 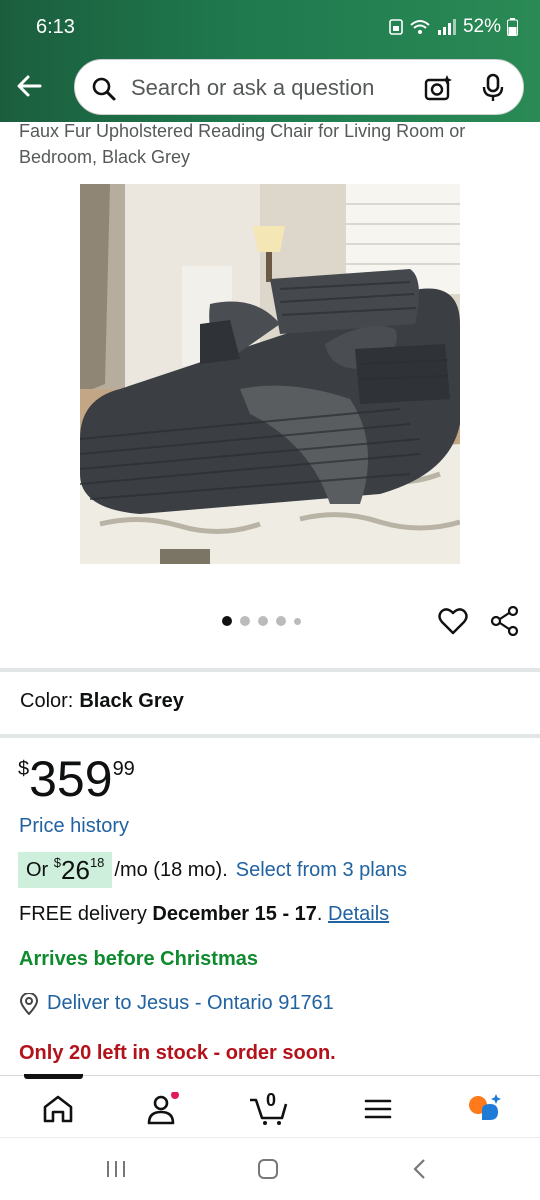 I want to click on account-icon, so click(x=162, y=1109).